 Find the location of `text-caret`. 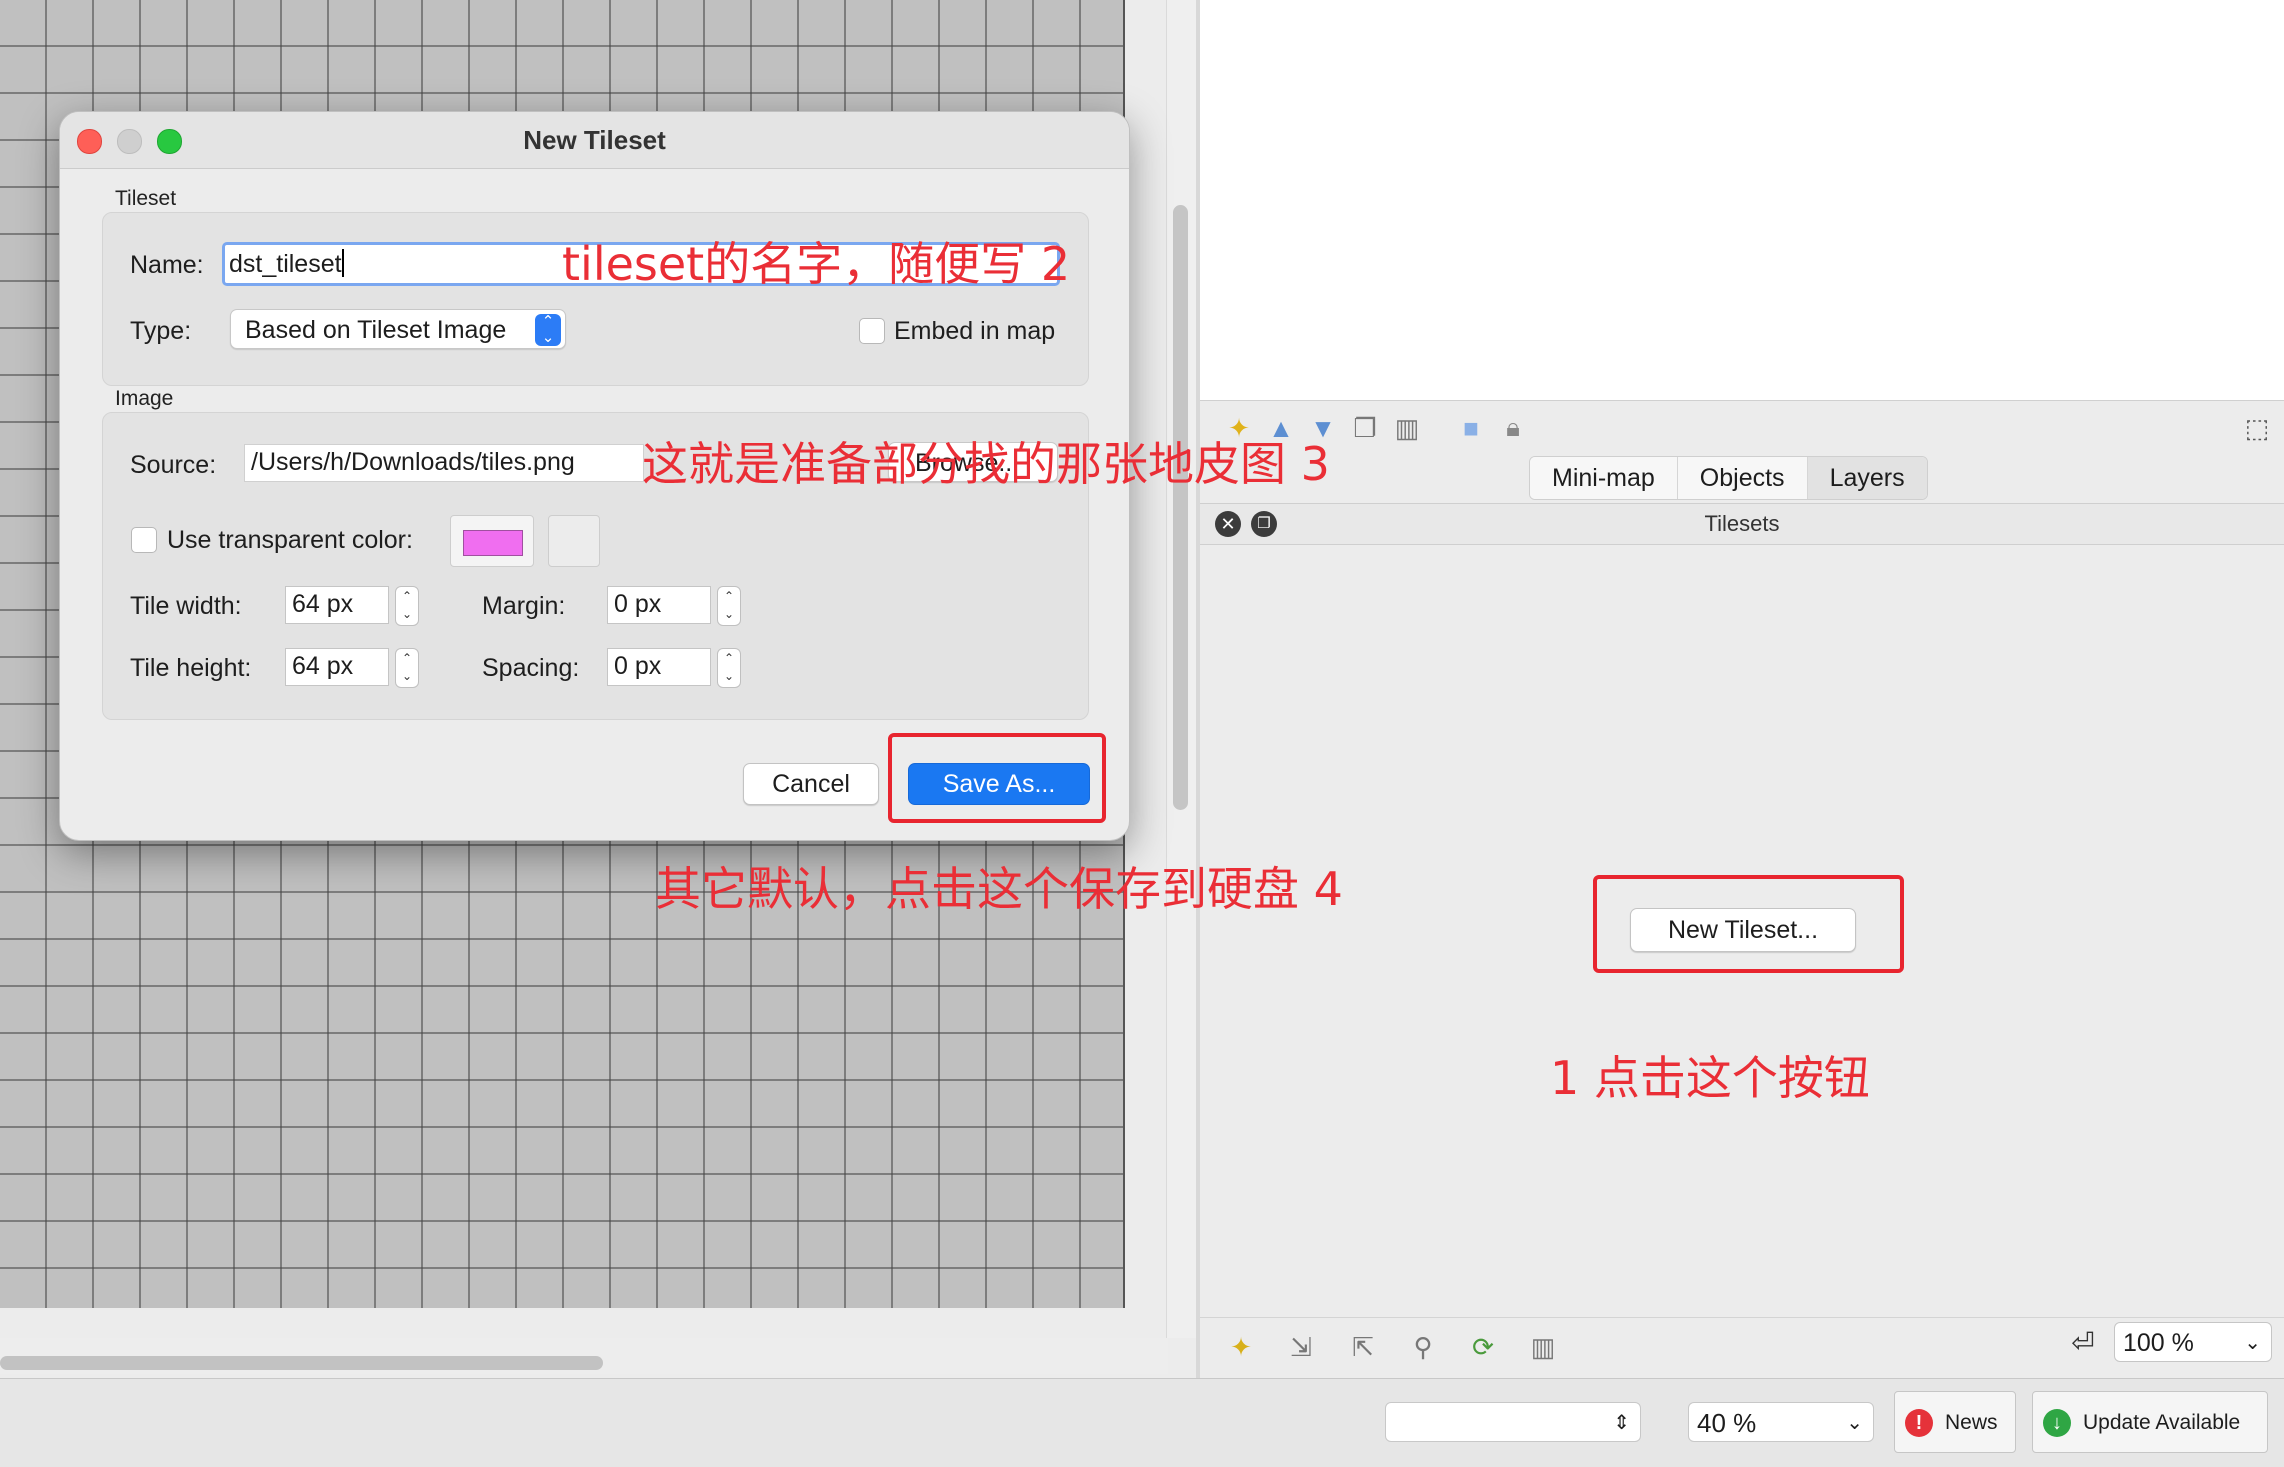

text-caret is located at coordinates (342, 263).